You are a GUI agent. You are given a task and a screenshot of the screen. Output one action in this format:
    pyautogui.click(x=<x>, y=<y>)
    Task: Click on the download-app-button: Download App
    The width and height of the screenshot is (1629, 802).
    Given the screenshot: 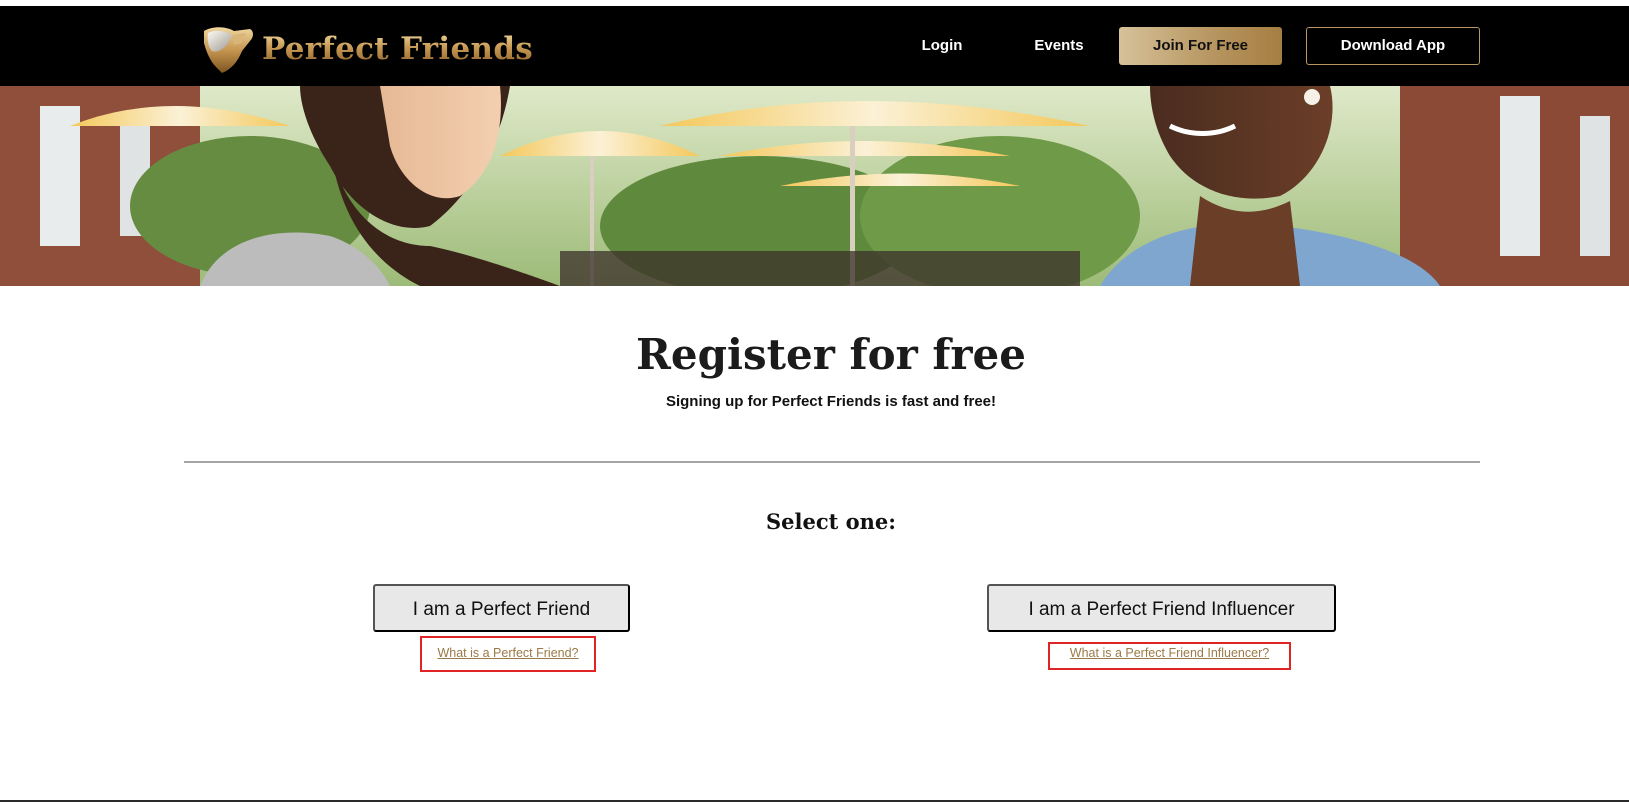 What is the action you would take?
    pyautogui.click(x=1393, y=46)
    